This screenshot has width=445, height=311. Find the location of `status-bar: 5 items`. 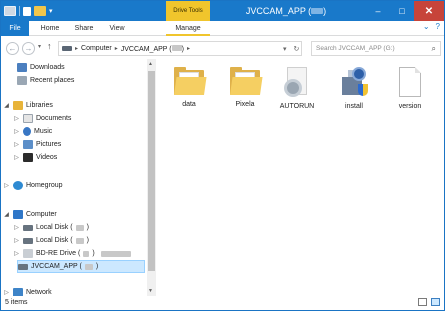

status-bar: 5 items is located at coordinates (222, 303).